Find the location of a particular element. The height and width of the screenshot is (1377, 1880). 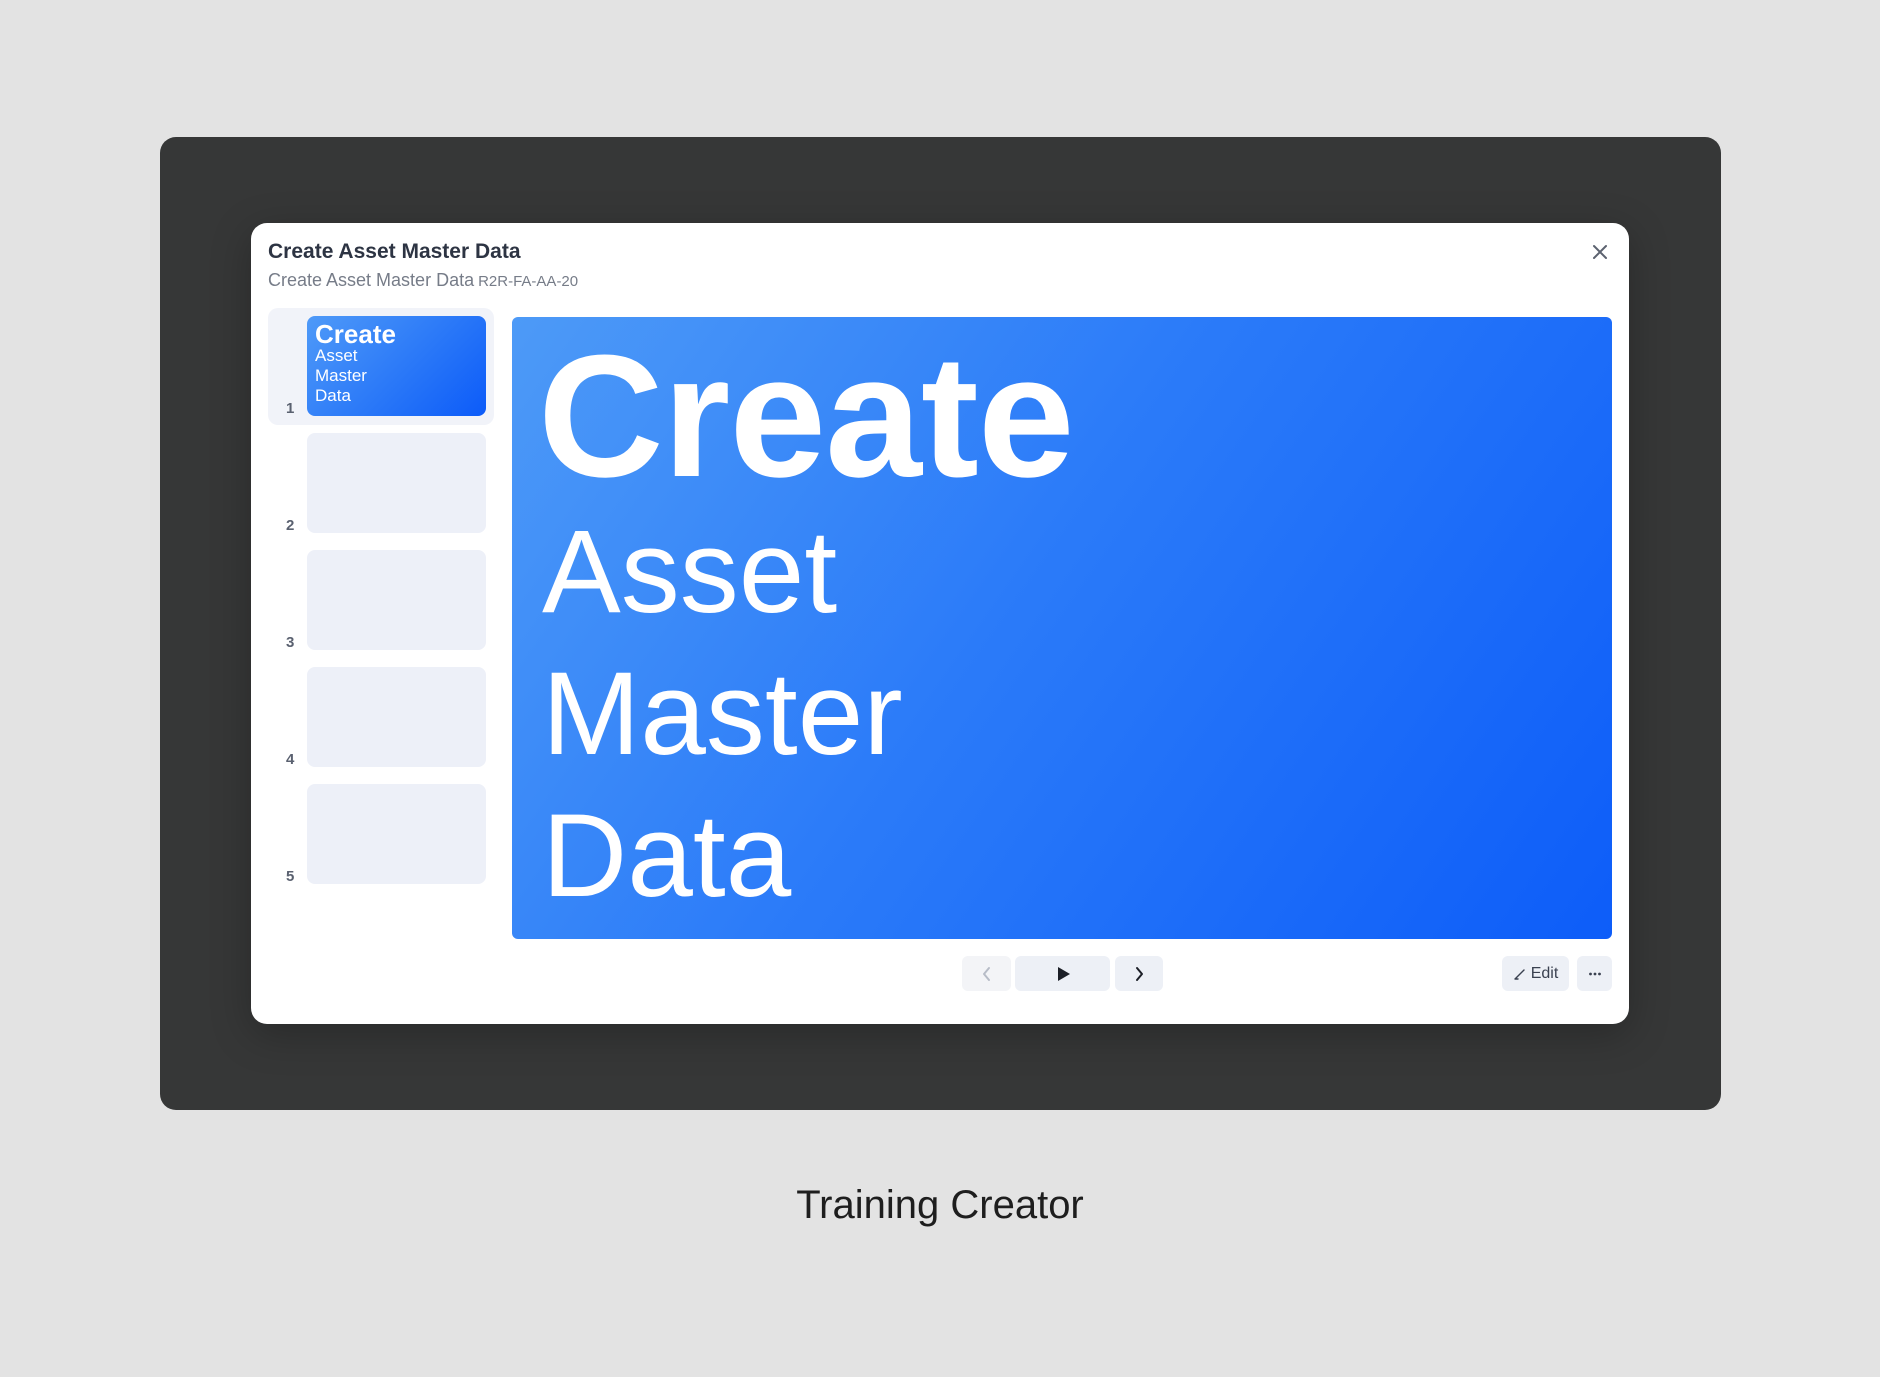

slide-number: 3 is located at coordinates (290, 642).